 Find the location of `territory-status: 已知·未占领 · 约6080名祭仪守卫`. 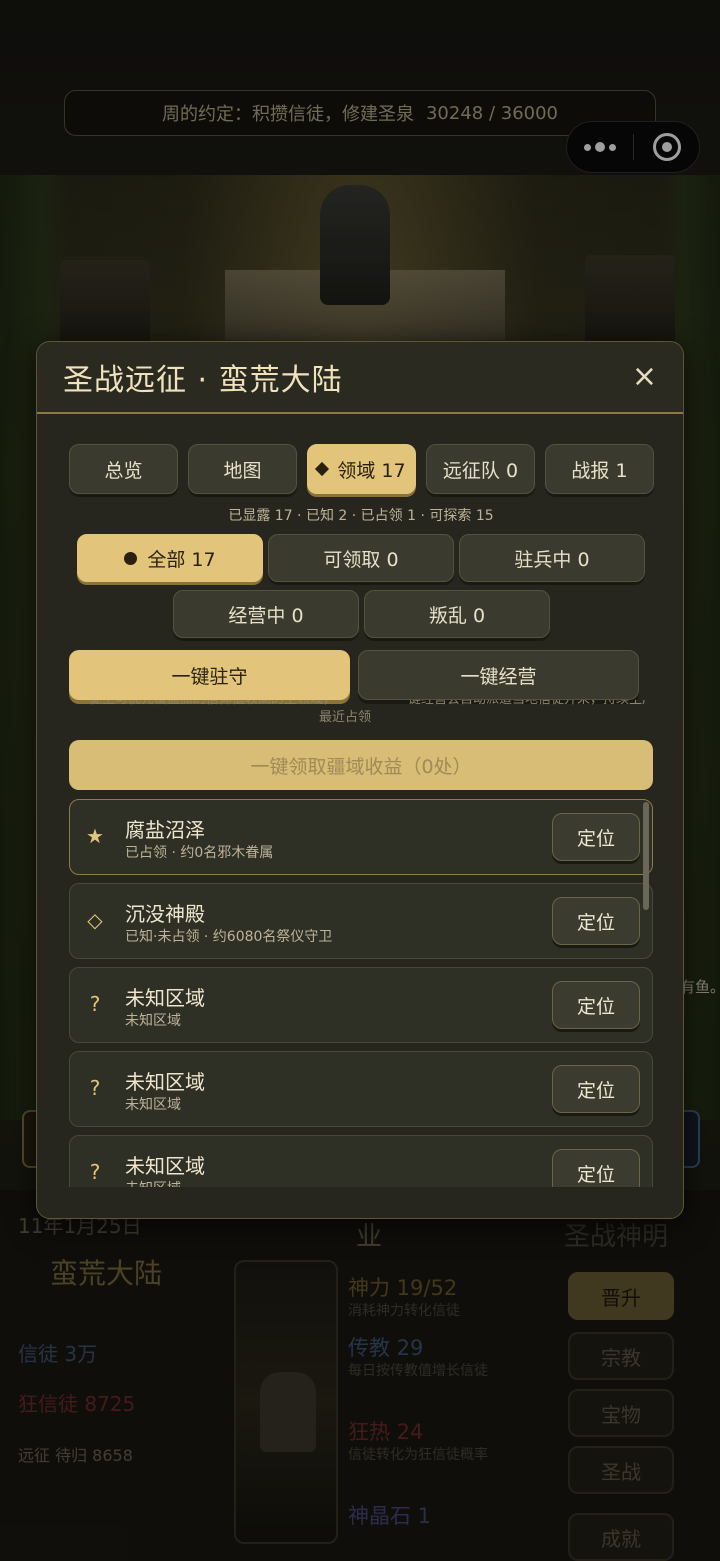

territory-status: 已知·未占领 · 约6080名祭仪守卫 is located at coordinates (229, 937).